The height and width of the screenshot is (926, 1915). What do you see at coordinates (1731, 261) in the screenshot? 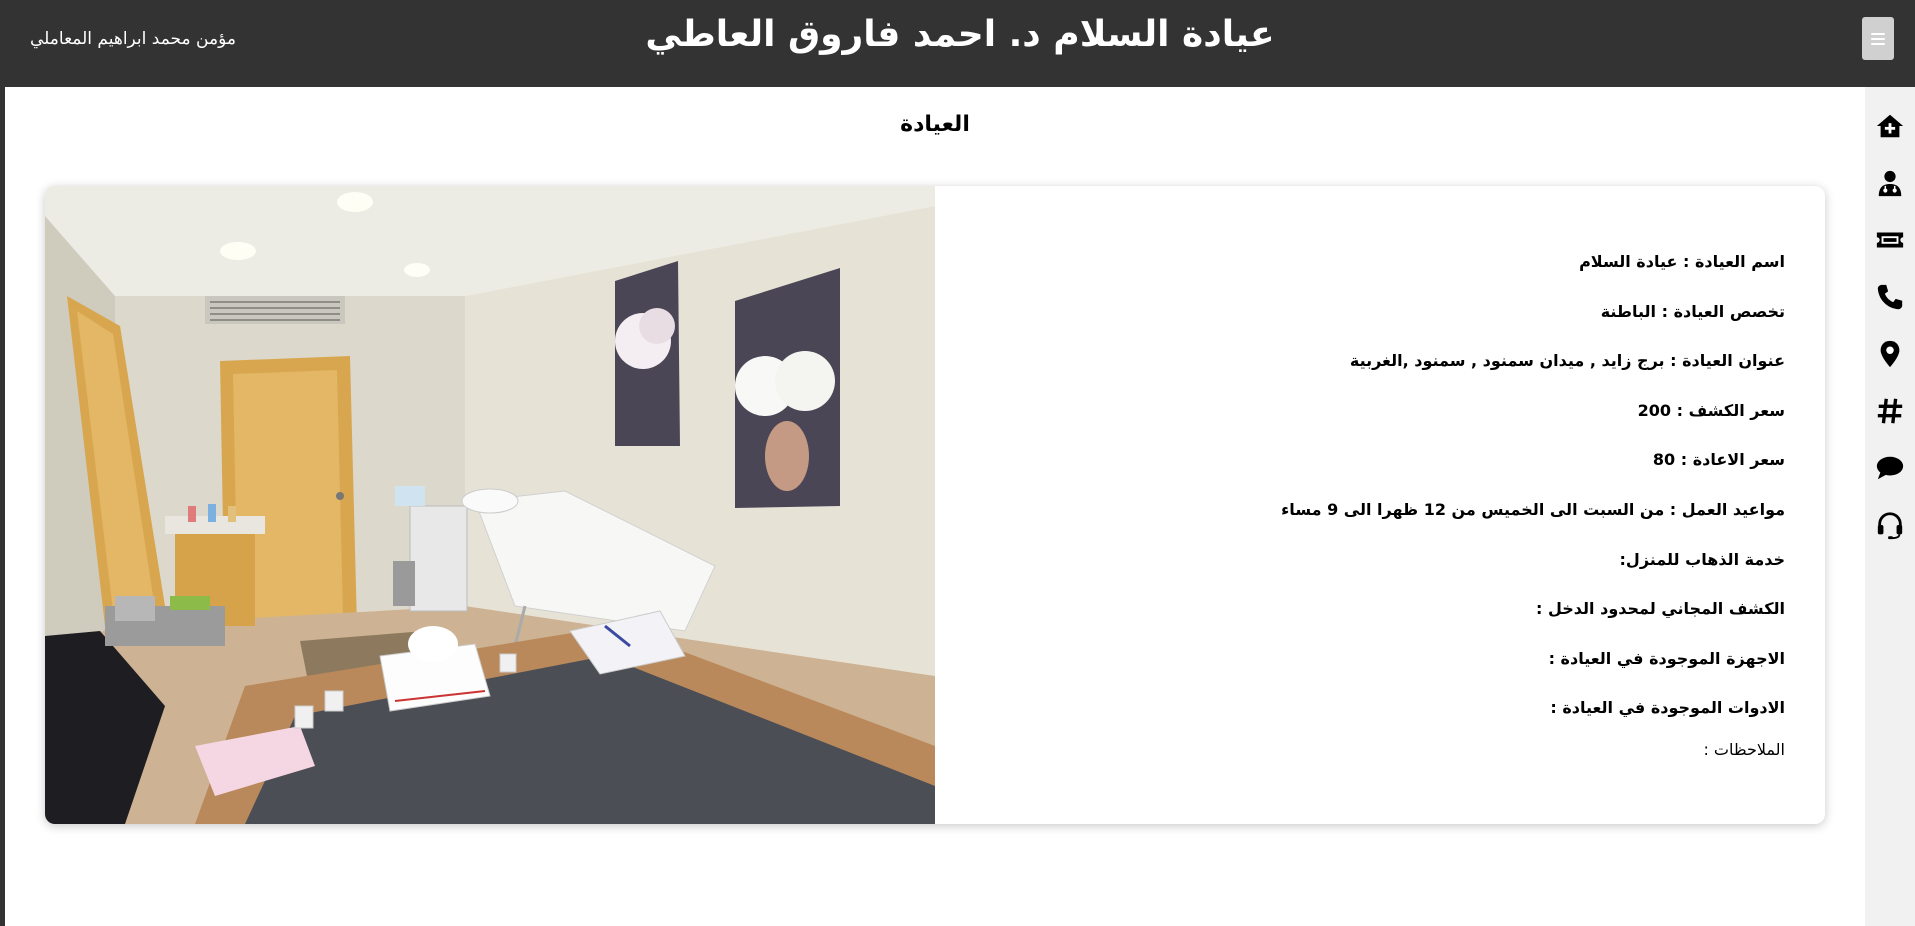
I see `clinic-name-label: اسم العيادة :` at bounding box center [1731, 261].